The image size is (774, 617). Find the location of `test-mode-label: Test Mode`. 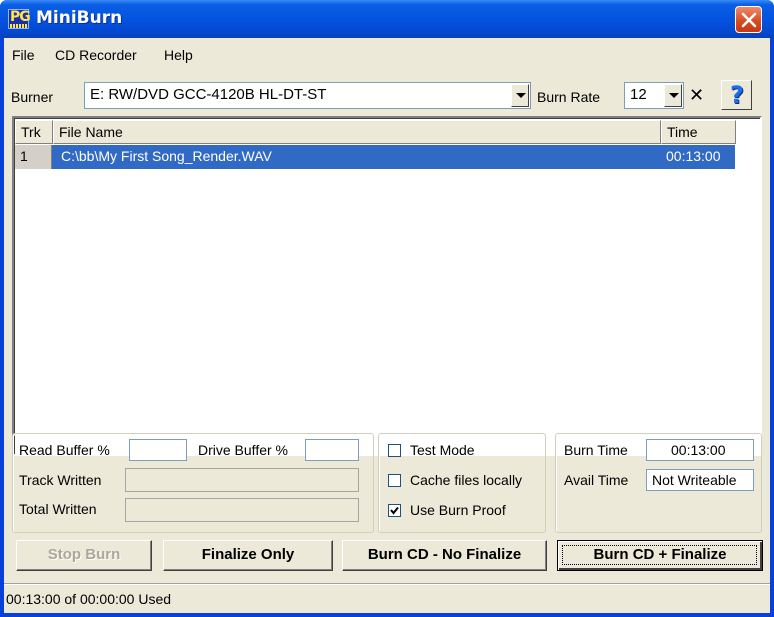

test-mode-label: Test Mode is located at coordinates (442, 450).